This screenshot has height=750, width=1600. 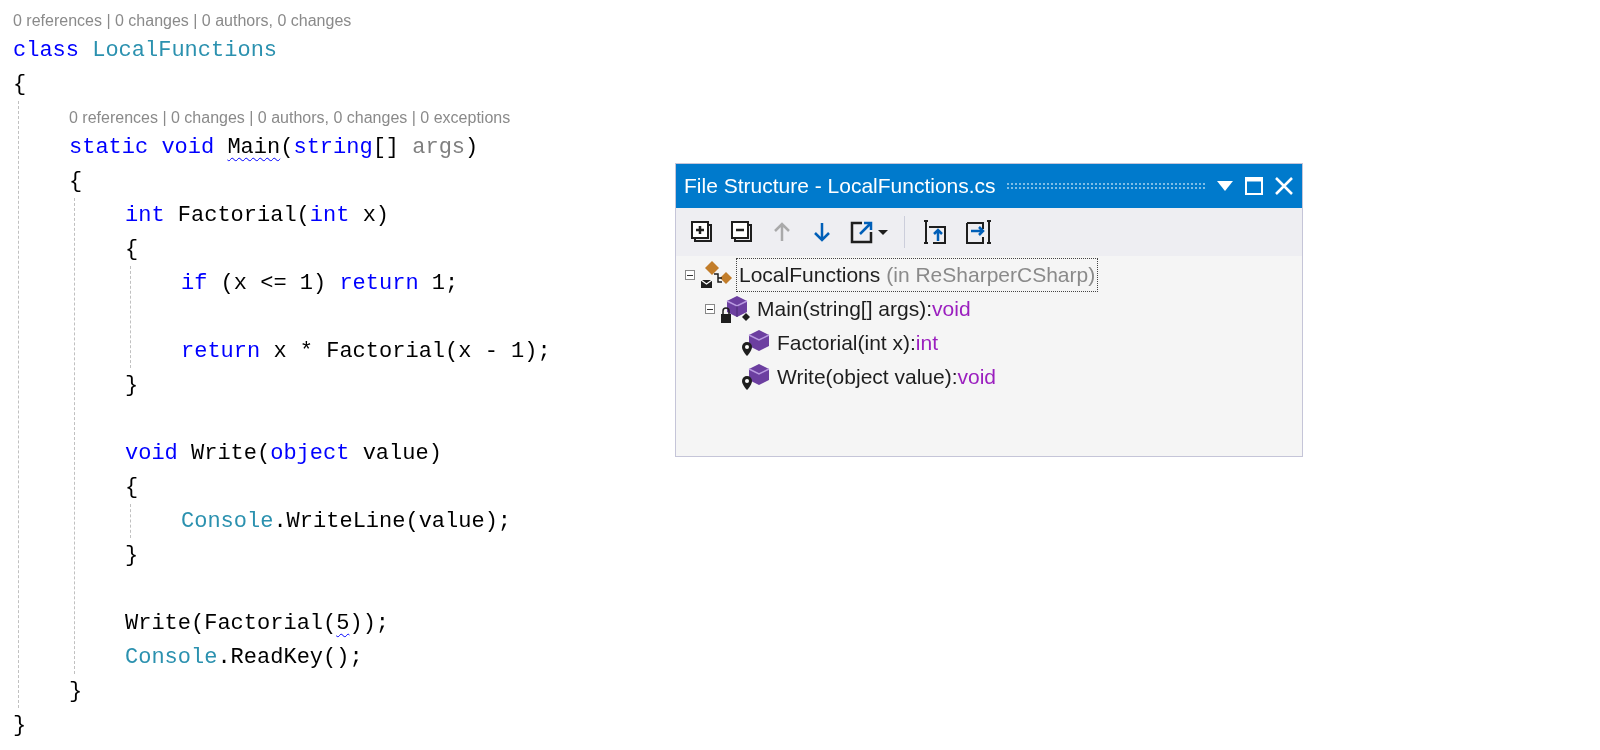 I want to click on code-line: class LocalFunctions, so click(x=145, y=50).